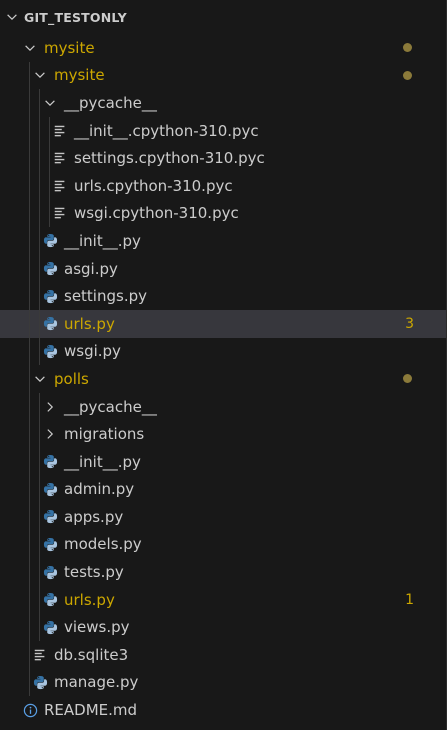 This screenshot has height=730, width=447. What do you see at coordinates (89, 599) in the screenshot?
I see `tree-item-label: urls.py` at bounding box center [89, 599].